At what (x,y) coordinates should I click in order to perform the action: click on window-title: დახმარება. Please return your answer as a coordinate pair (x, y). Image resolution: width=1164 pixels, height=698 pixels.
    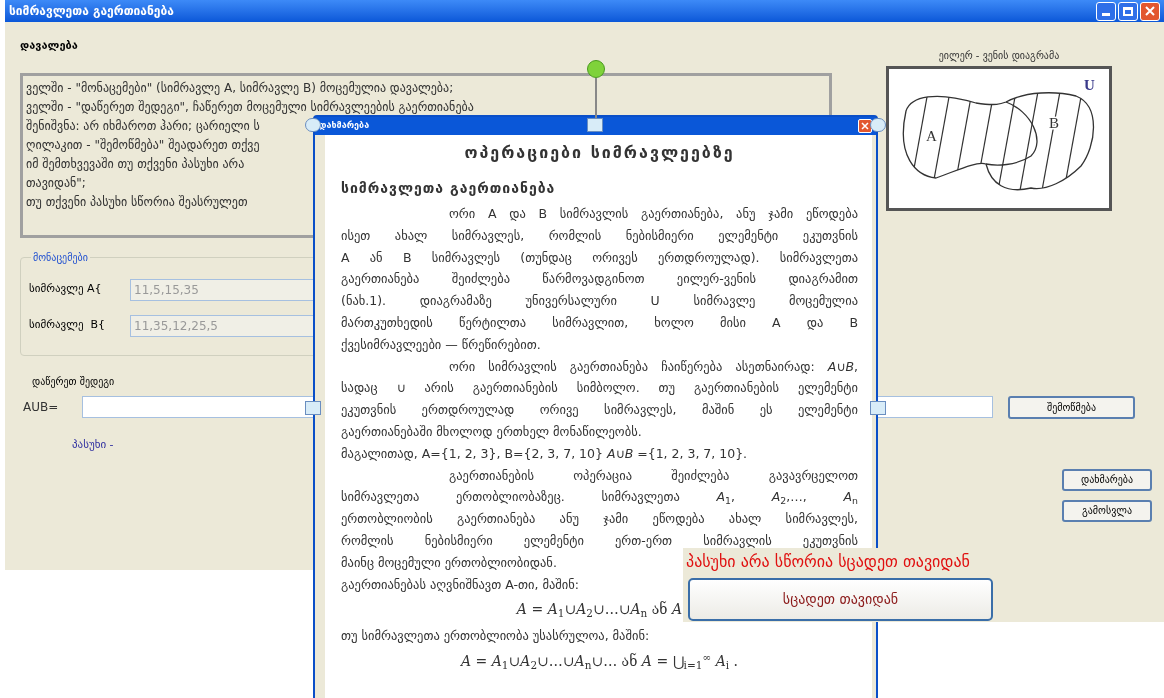
    Looking at the image, I should click on (344, 126).